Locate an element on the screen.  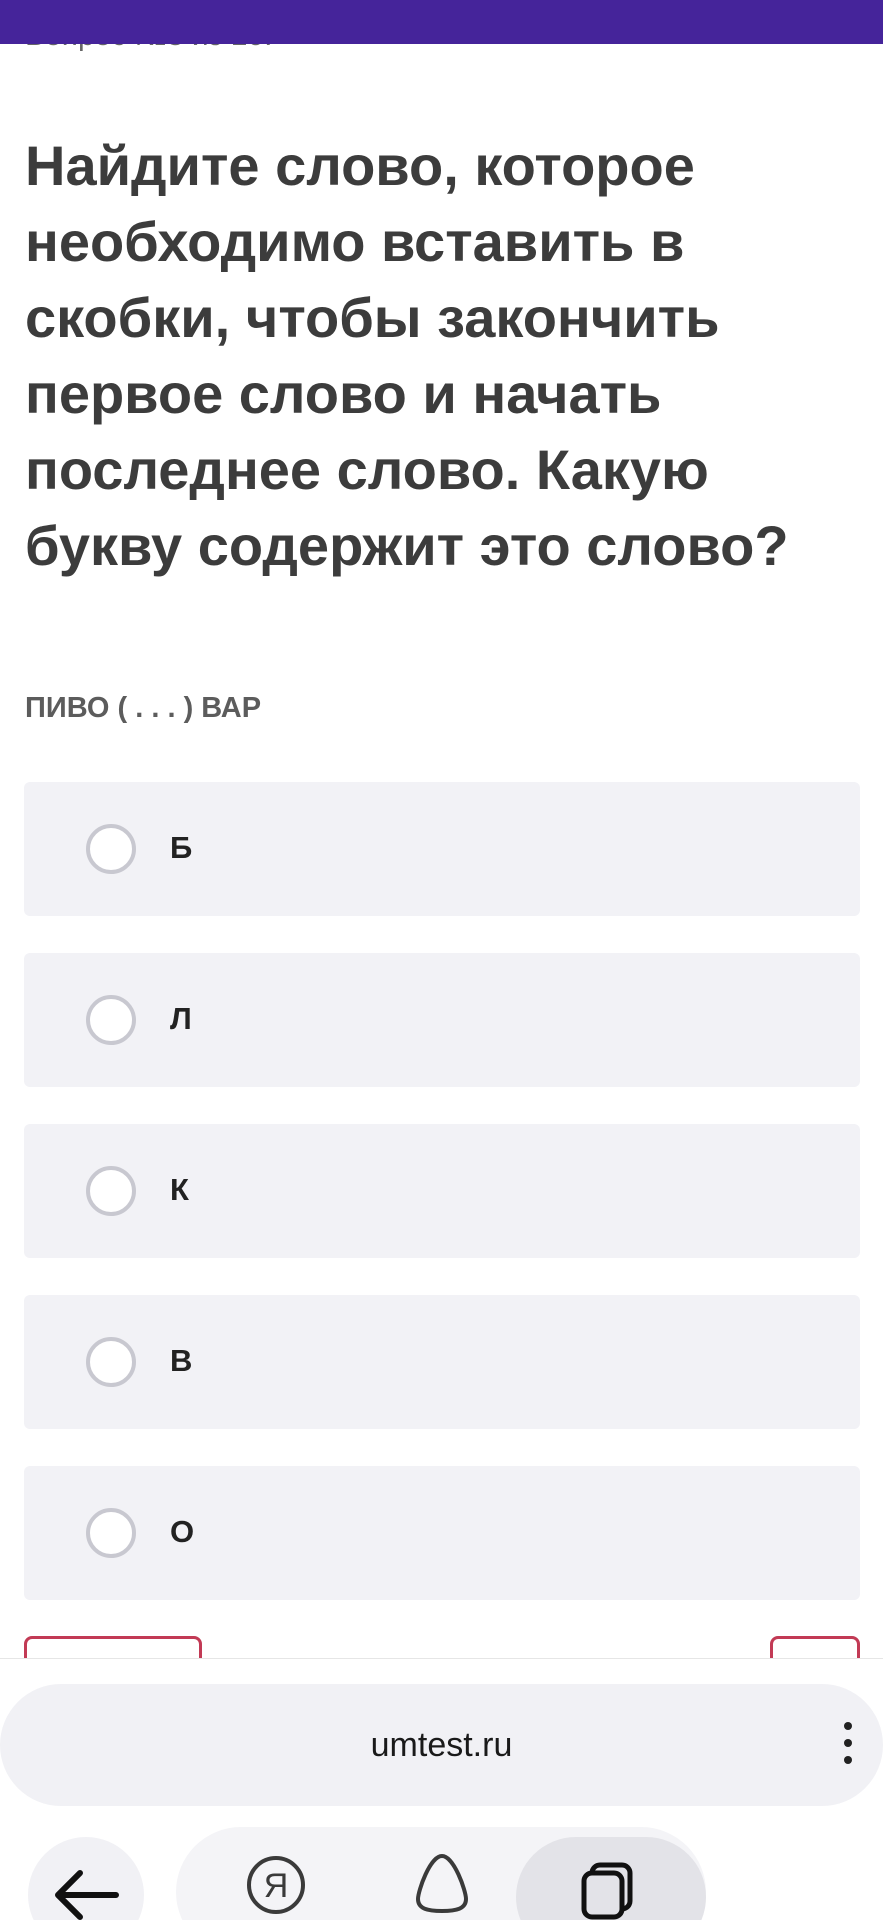
back-arrow-icon is located at coordinates (87, 1895).